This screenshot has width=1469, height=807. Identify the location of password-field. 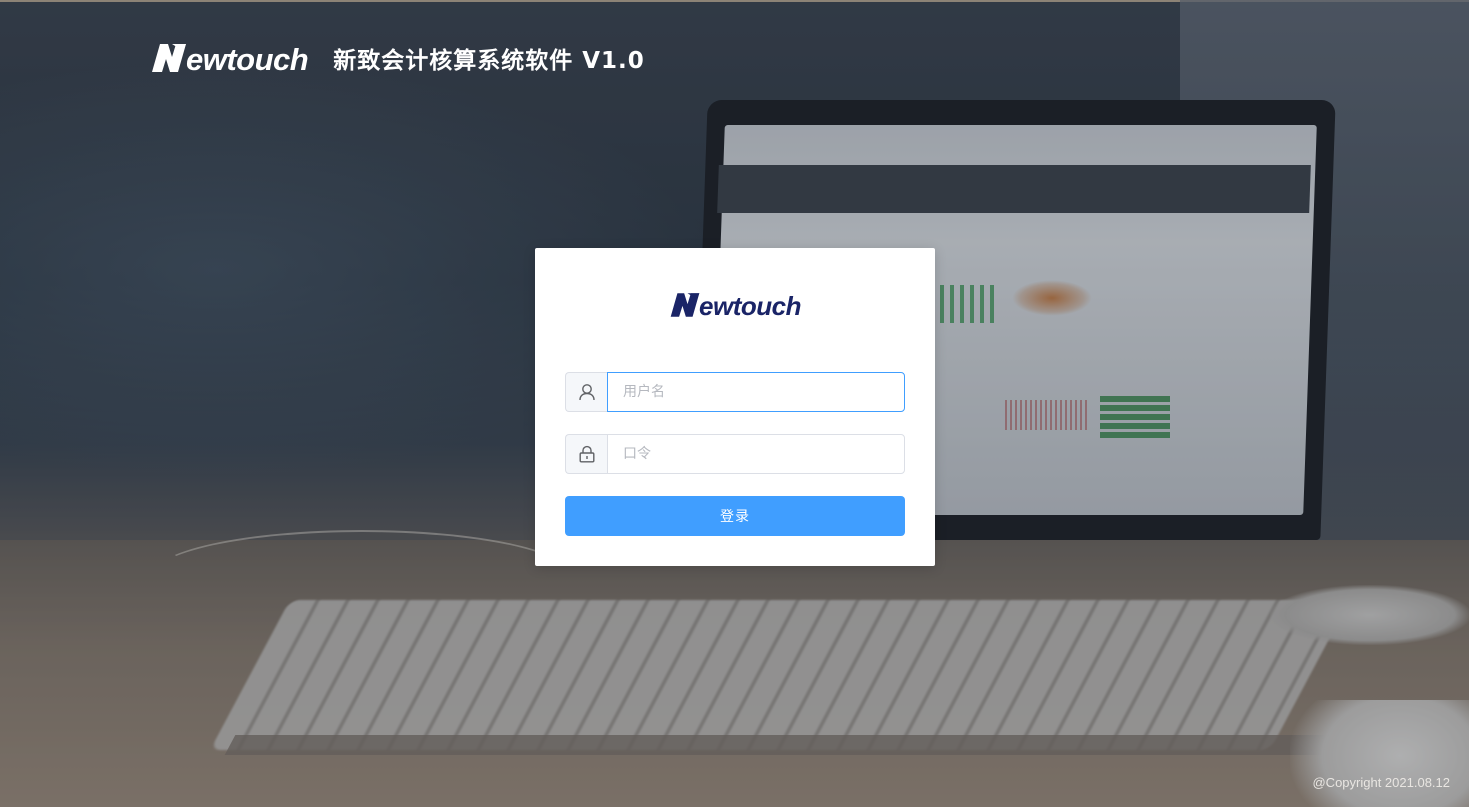
(735, 454).